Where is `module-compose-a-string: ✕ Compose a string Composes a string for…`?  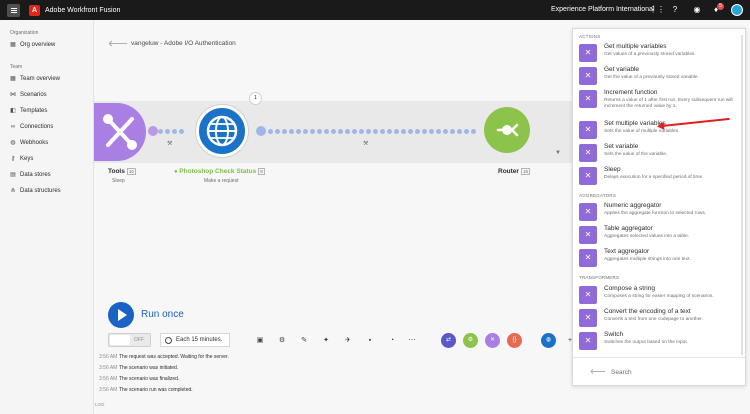
module-compose-a-string: ✕ Compose a string Composes a string for… is located at coordinates (660, 295).